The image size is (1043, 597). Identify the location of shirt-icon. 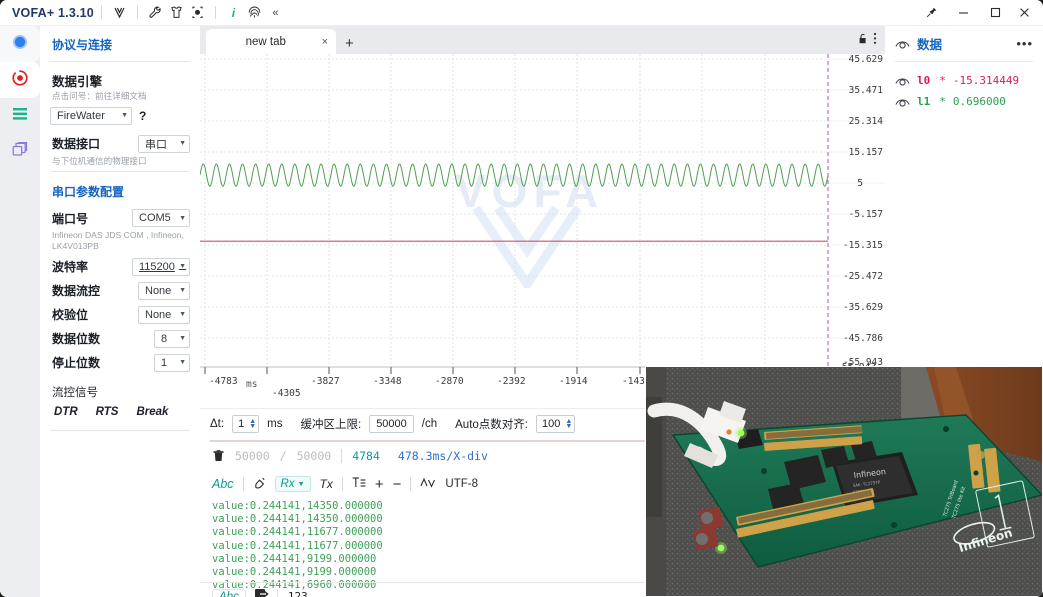
(176, 12).